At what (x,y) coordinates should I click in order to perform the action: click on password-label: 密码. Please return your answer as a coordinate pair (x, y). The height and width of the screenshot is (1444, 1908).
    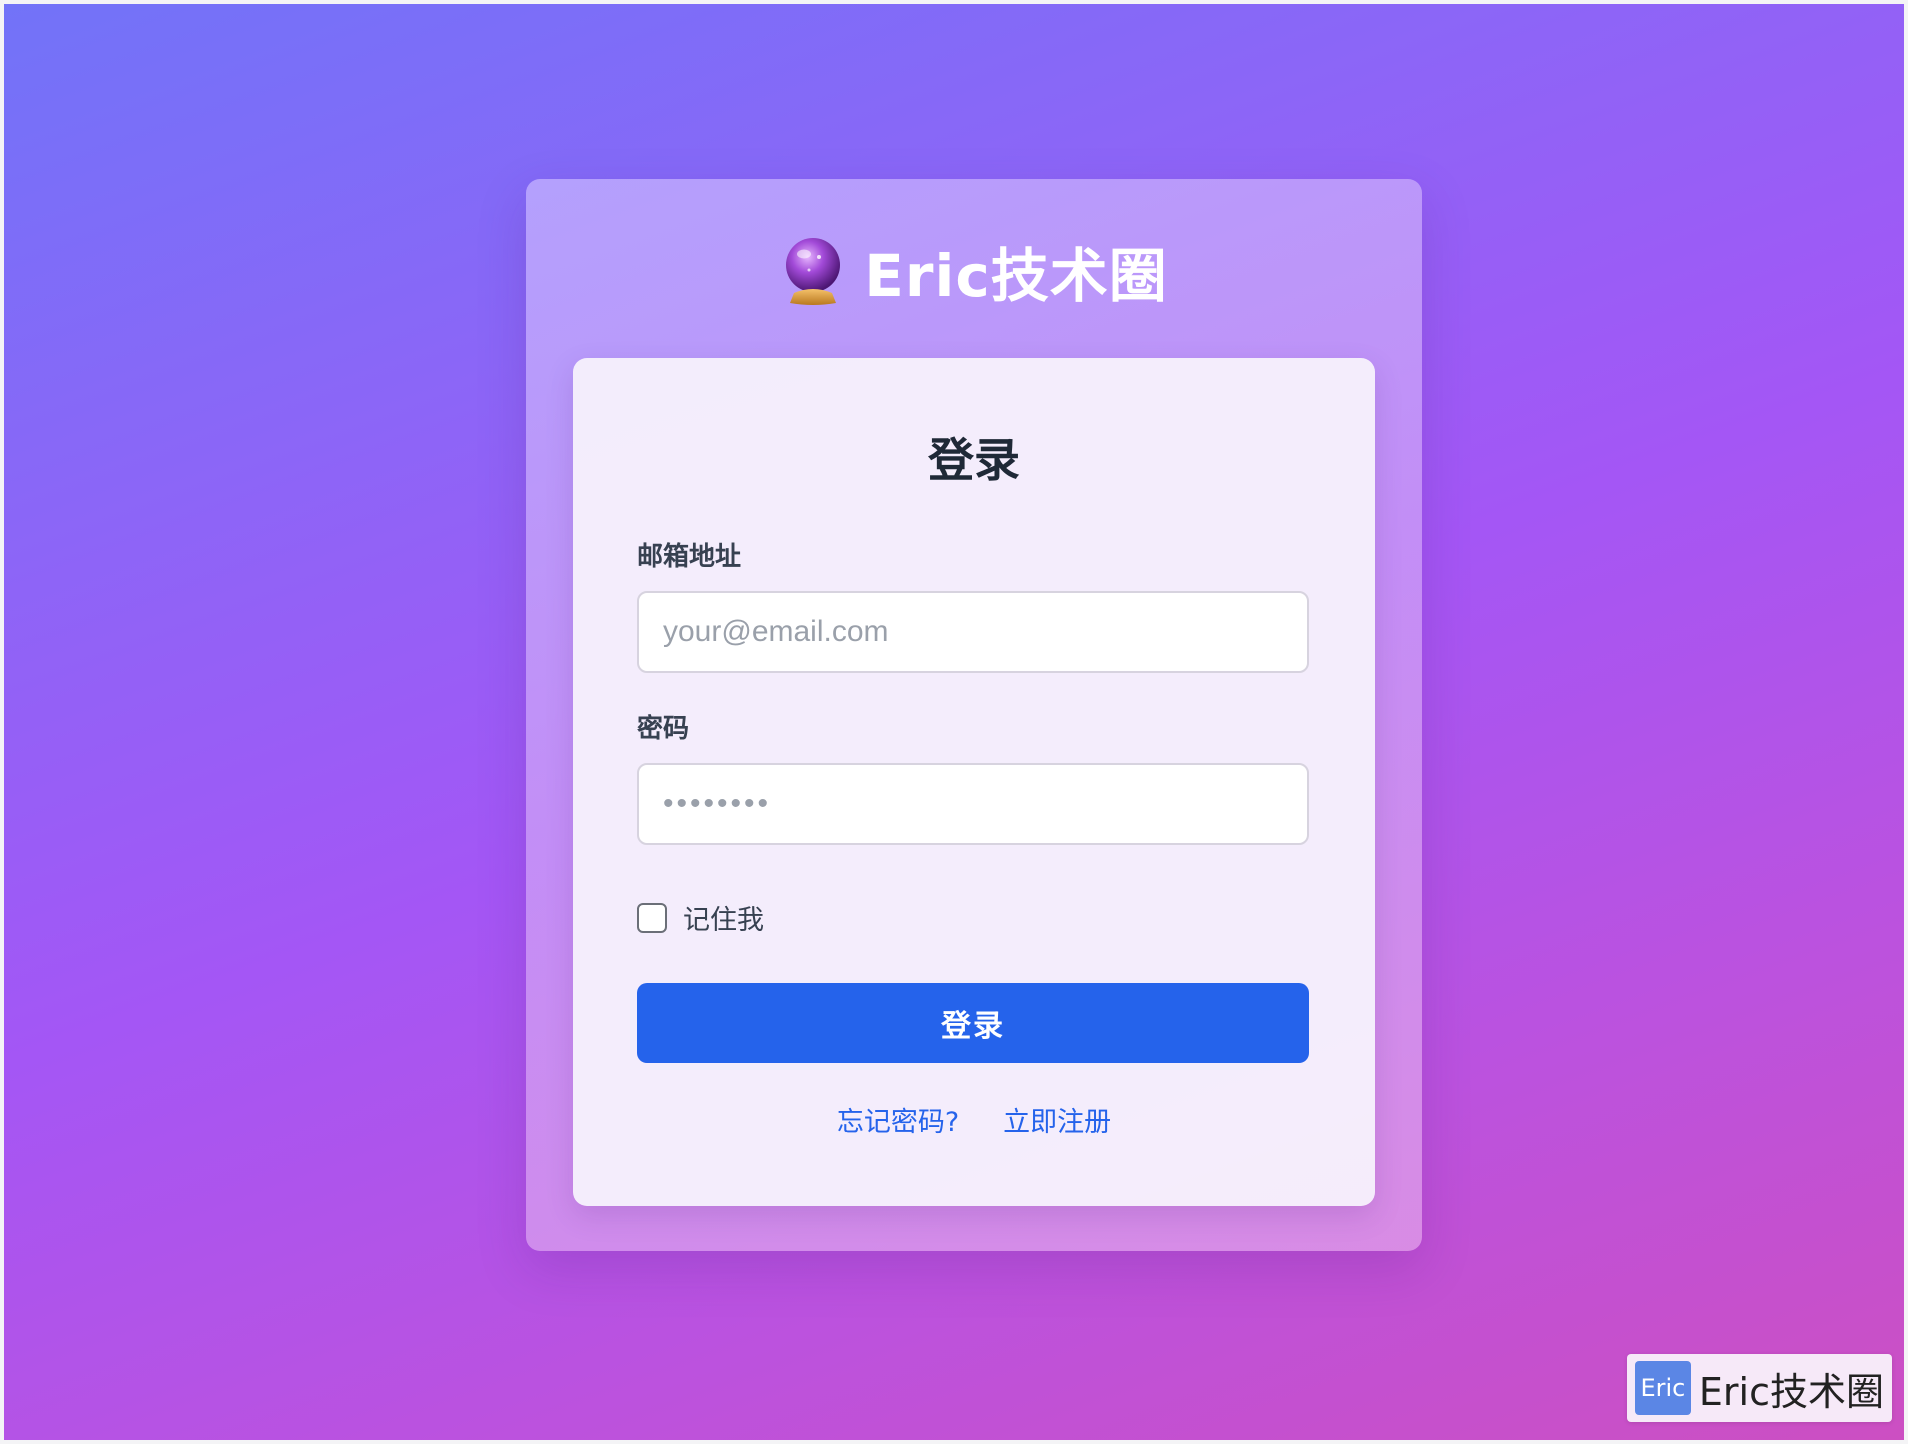
    Looking at the image, I should click on (663, 729).